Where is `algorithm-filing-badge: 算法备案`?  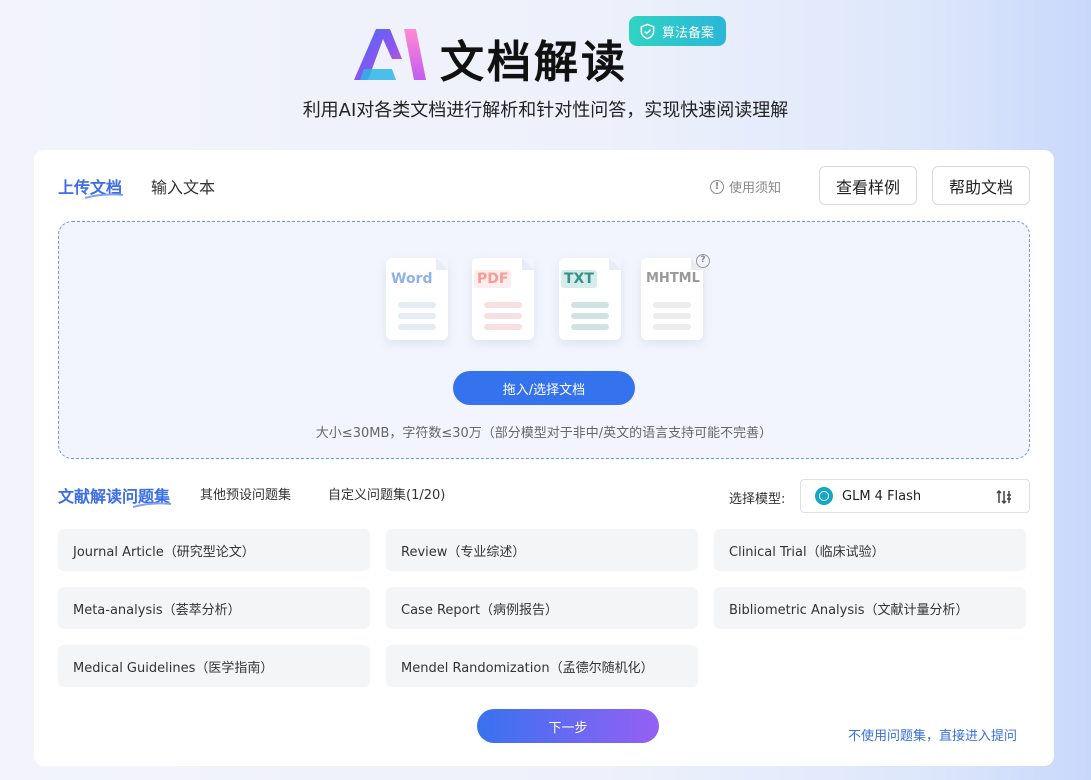 algorithm-filing-badge: 算法备案 is located at coordinates (678, 31).